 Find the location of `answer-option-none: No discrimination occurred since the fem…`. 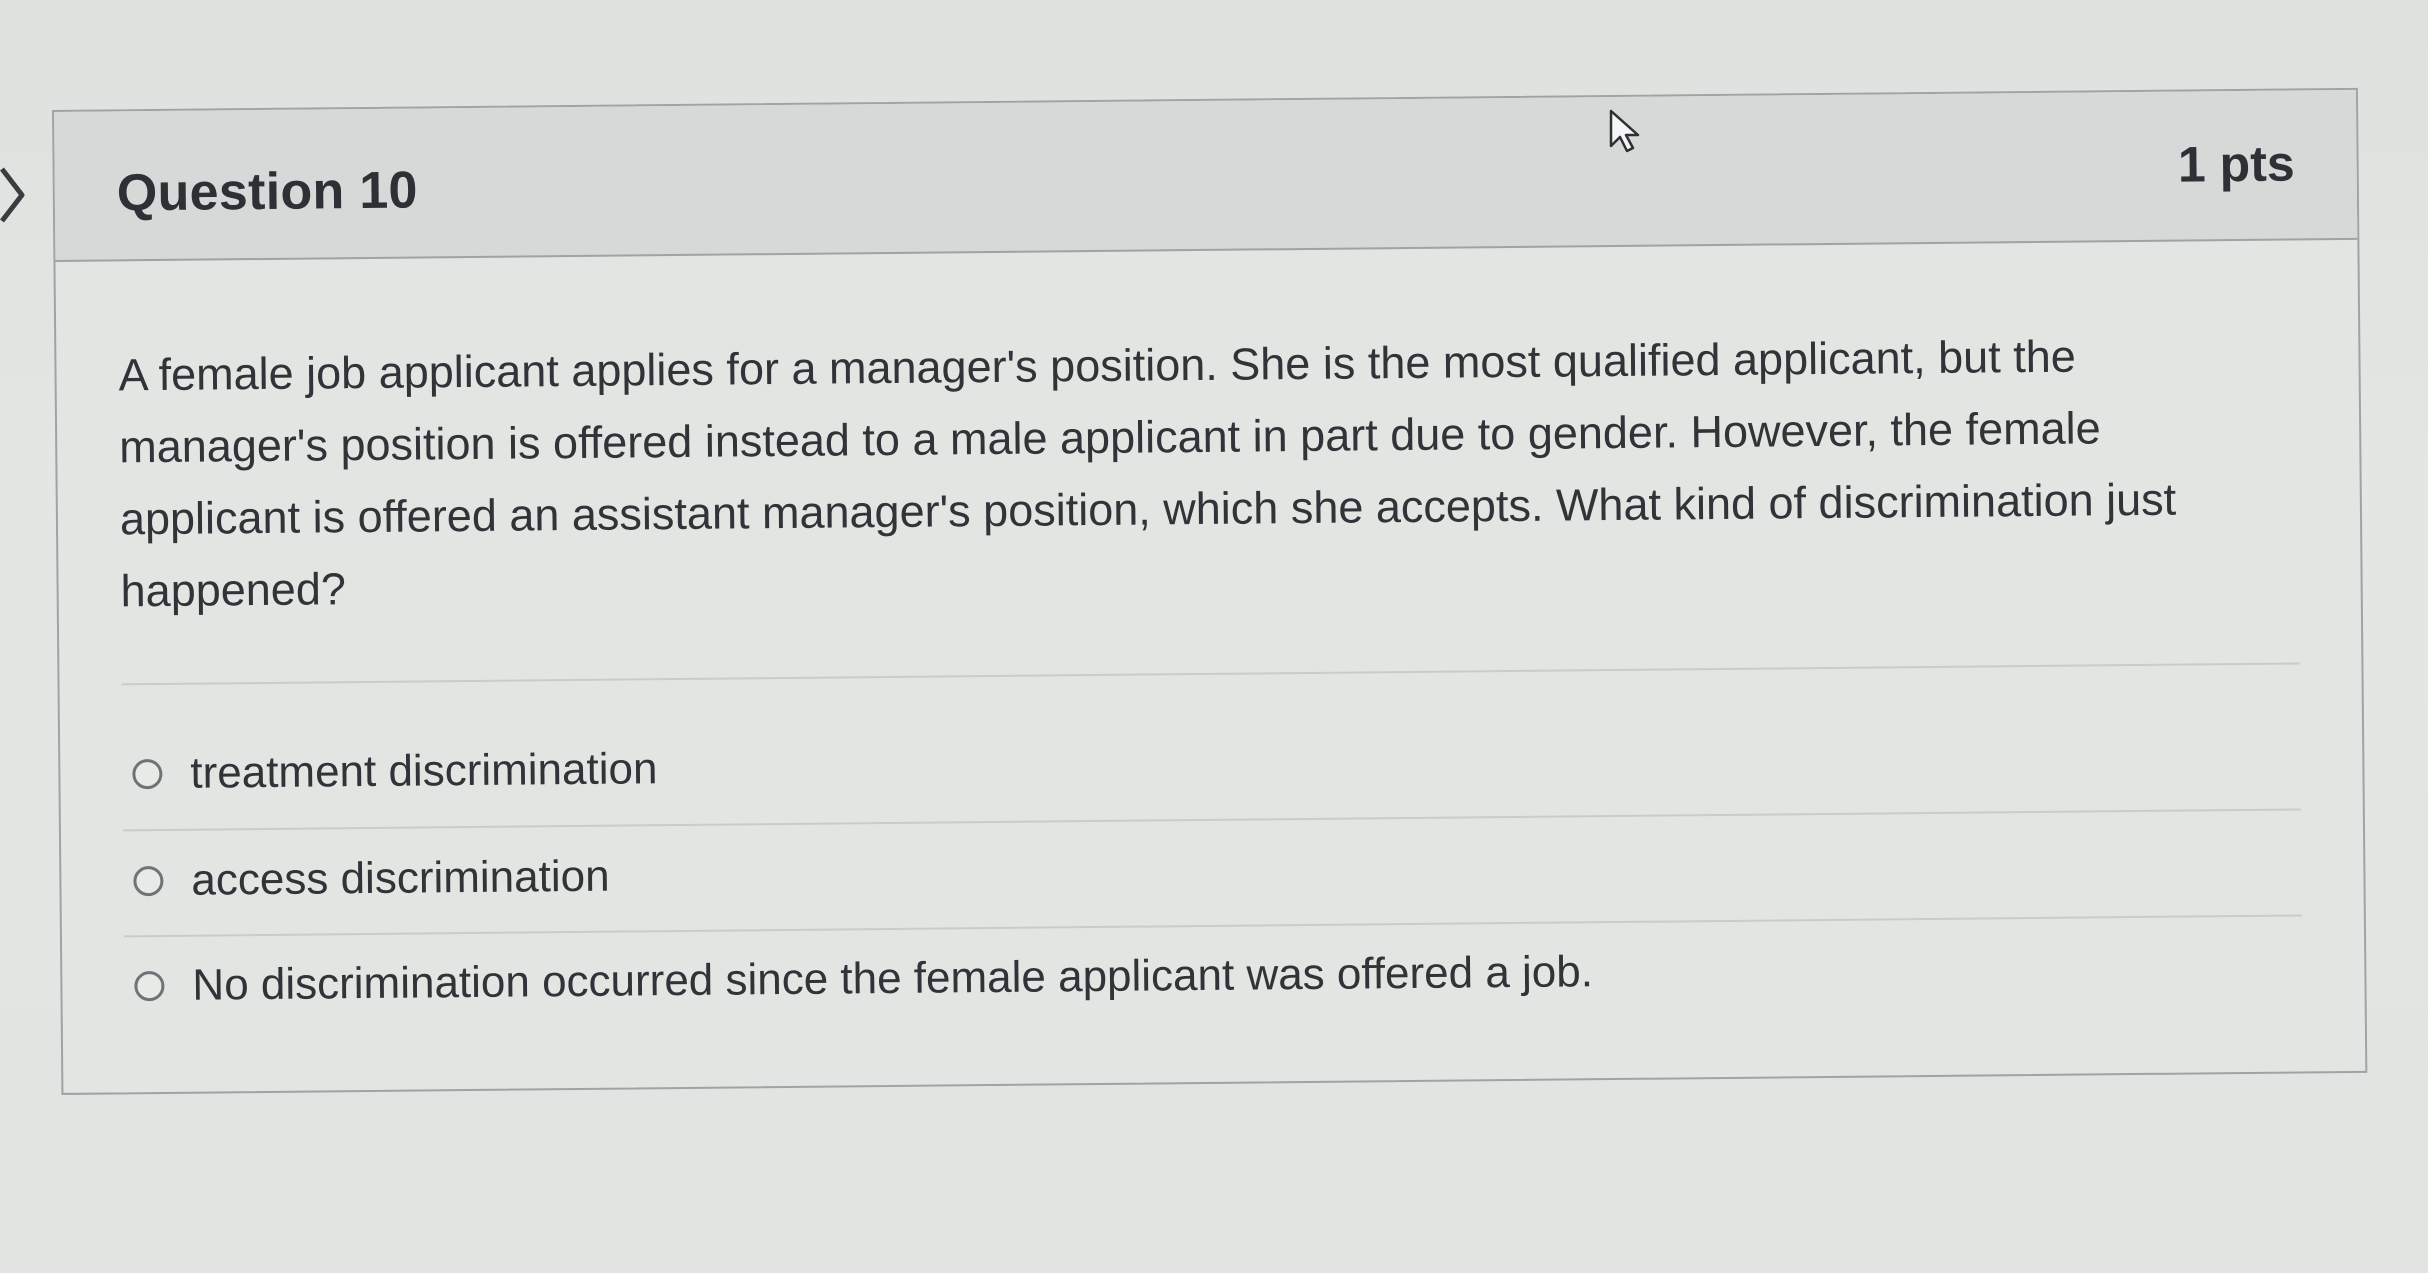

answer-option-none: No discrimination occurred since the fem… is located at coordinates (863, 979).